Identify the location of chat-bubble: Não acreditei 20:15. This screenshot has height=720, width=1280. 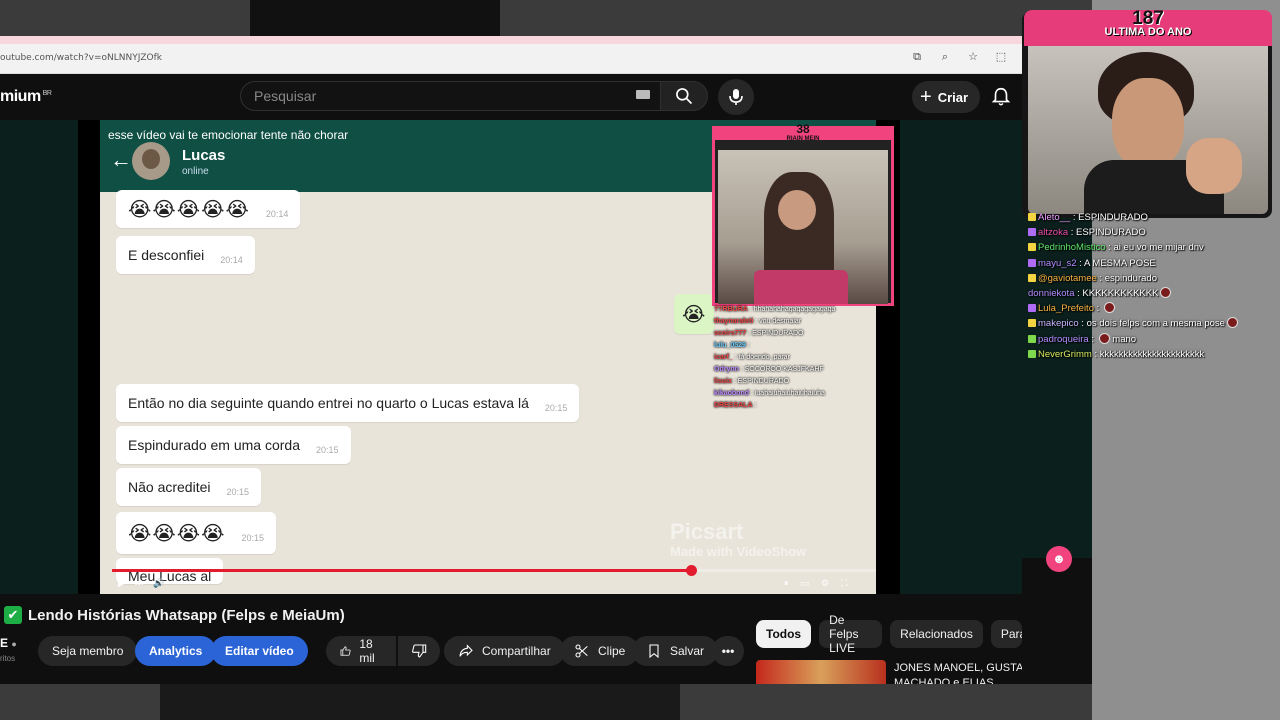
(189, 487).